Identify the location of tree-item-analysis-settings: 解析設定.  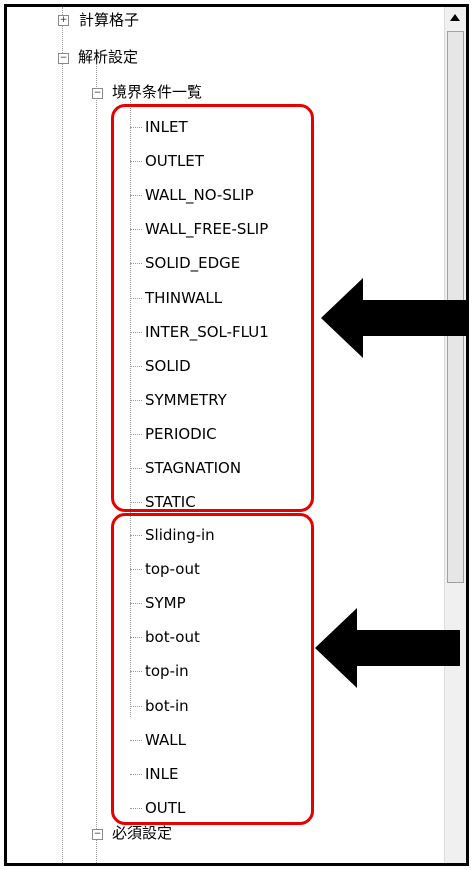
(108, 57).